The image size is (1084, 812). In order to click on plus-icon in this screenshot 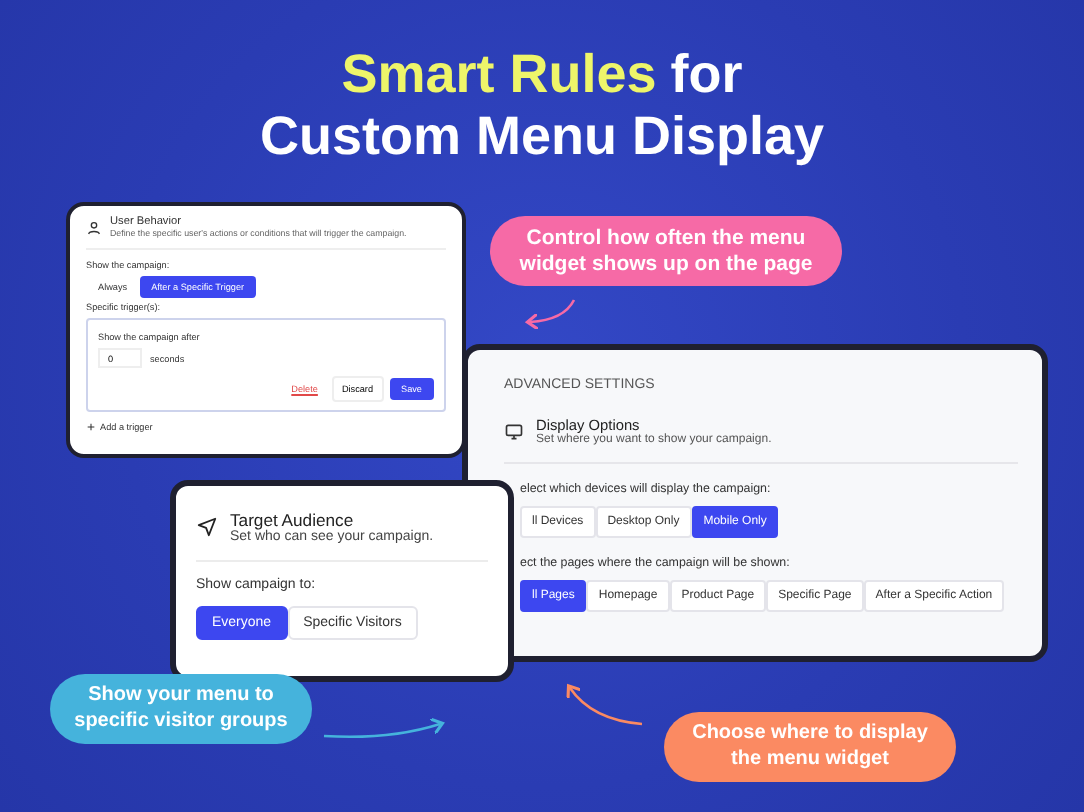, I will do `click(91, 427)`.